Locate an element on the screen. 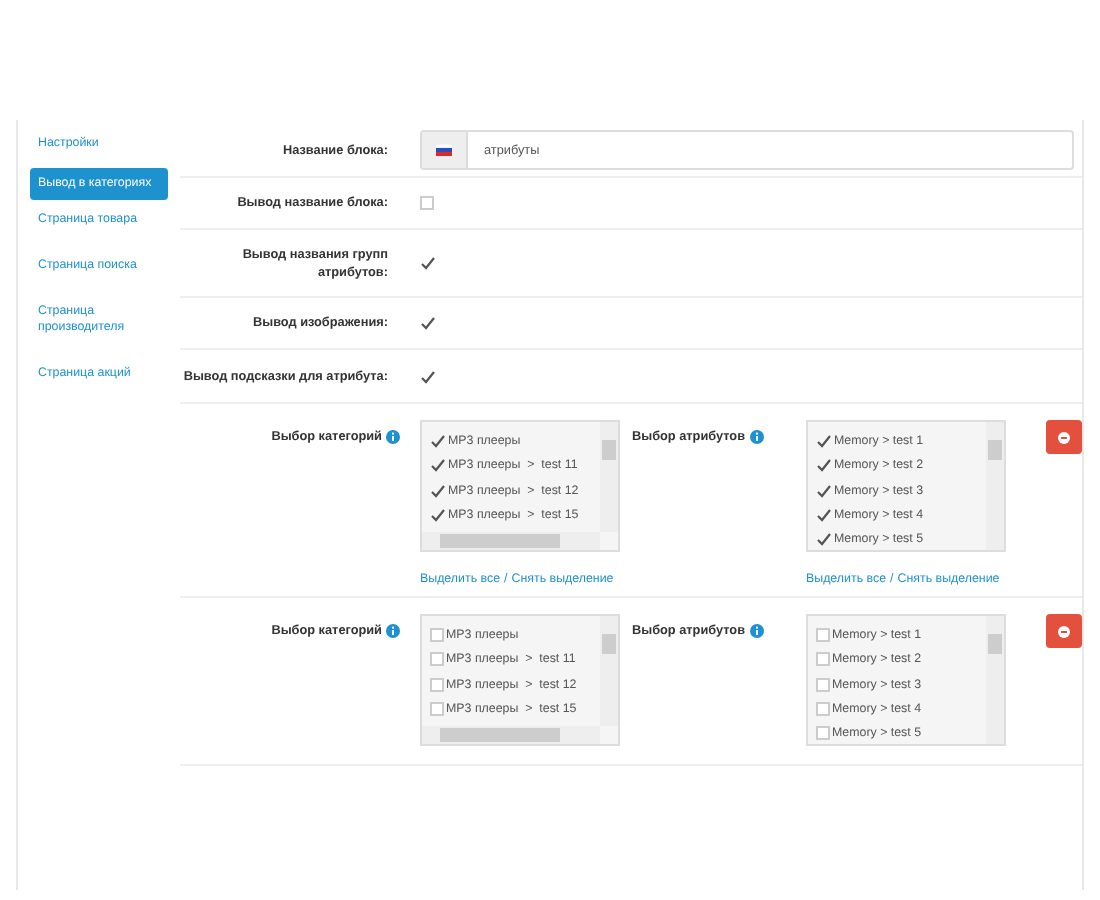 The width and height of the screenshot is (1100, 900). flag-icon is located at coordinates (444, 150).